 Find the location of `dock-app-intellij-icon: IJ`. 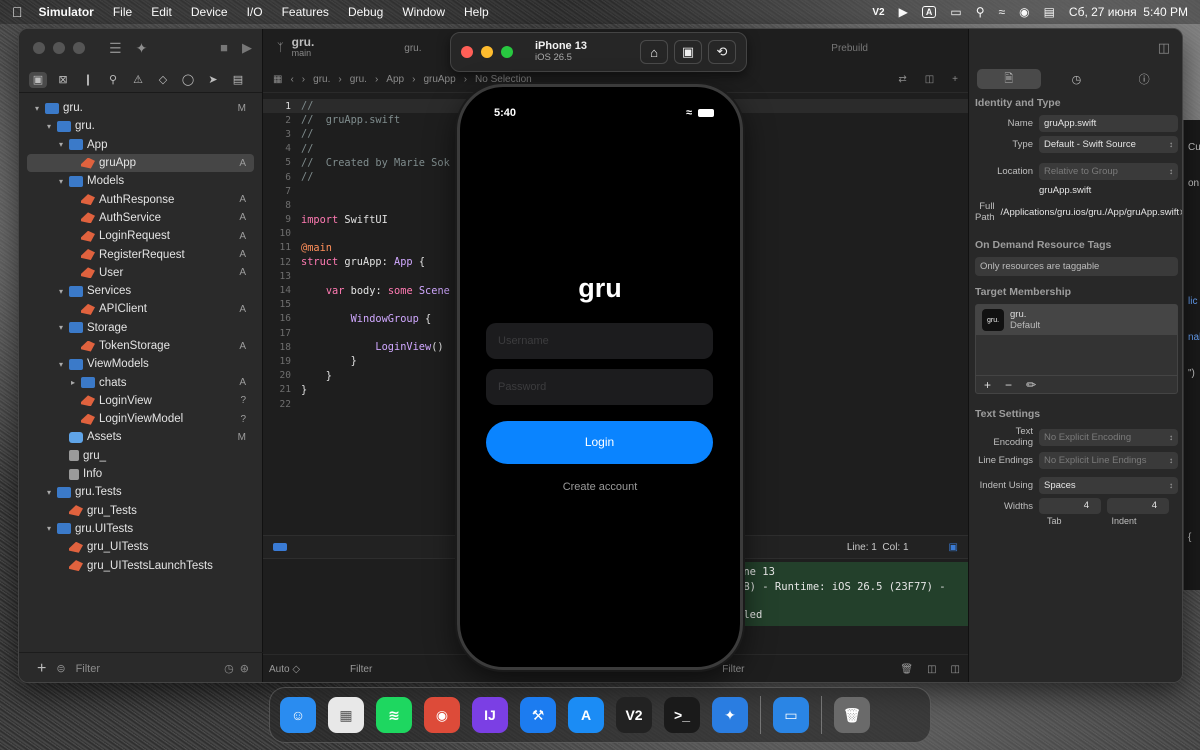

dock-app-intellij-icon: IJ is located at coordinates (490, 715).